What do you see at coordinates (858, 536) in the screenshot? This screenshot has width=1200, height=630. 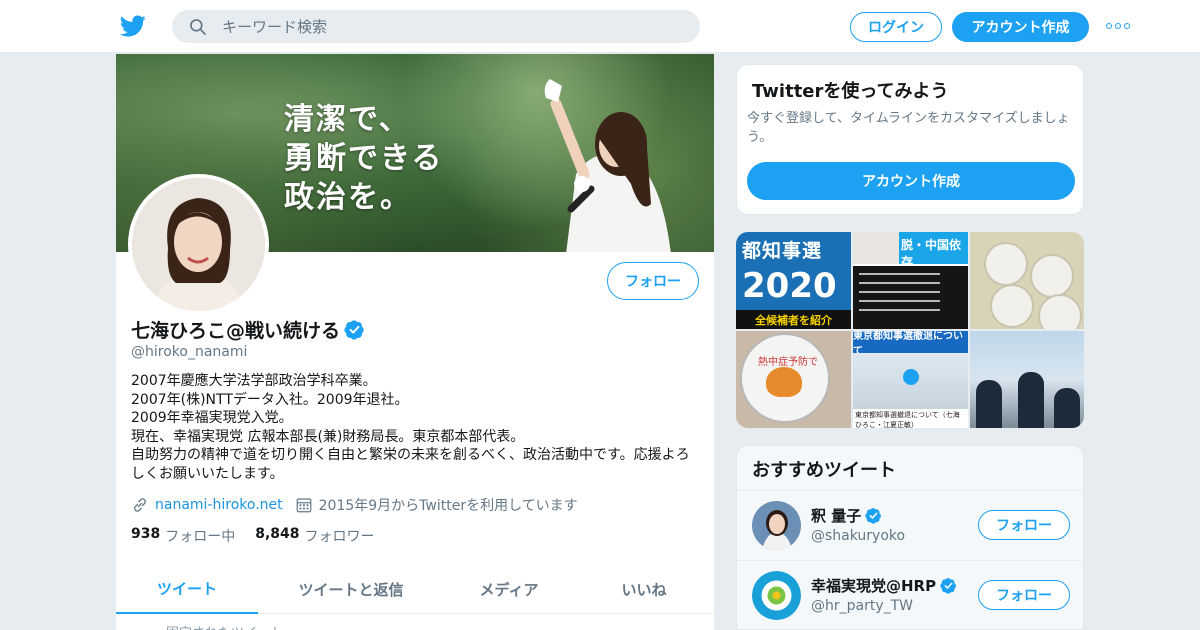 I see `account-handle: @shakuryoko` at bounding box center [858, 536].